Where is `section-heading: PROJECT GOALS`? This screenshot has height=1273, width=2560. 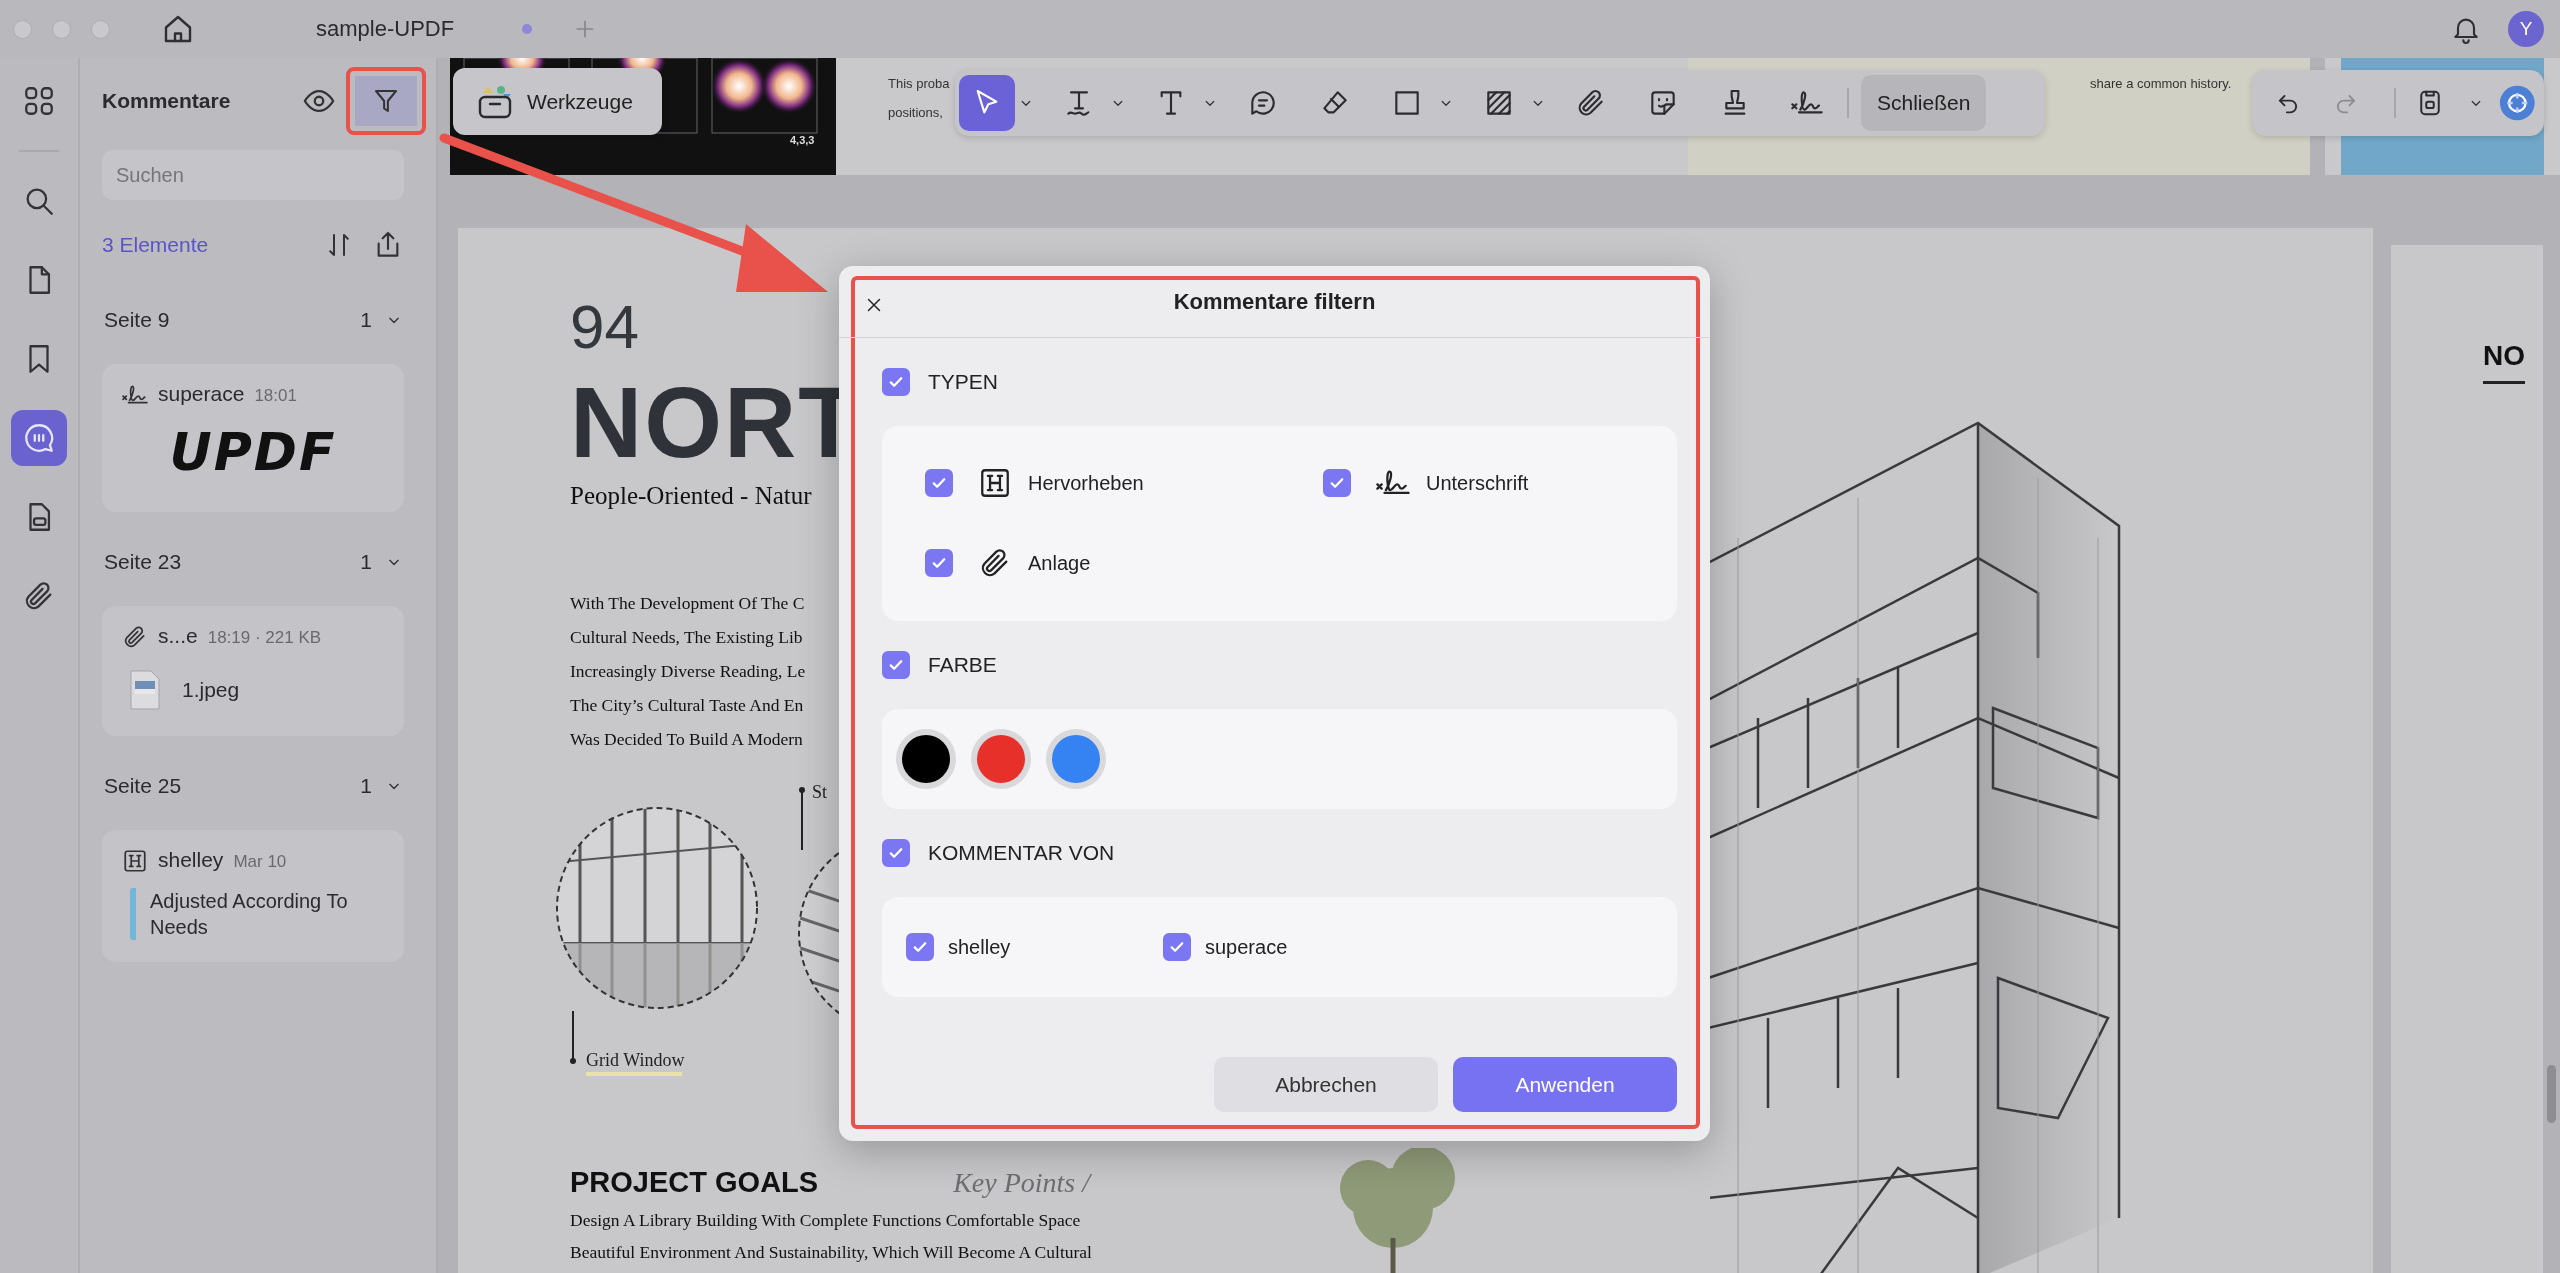 section-heading: PROJECT GOALS is located at coordinates (694, 1182).